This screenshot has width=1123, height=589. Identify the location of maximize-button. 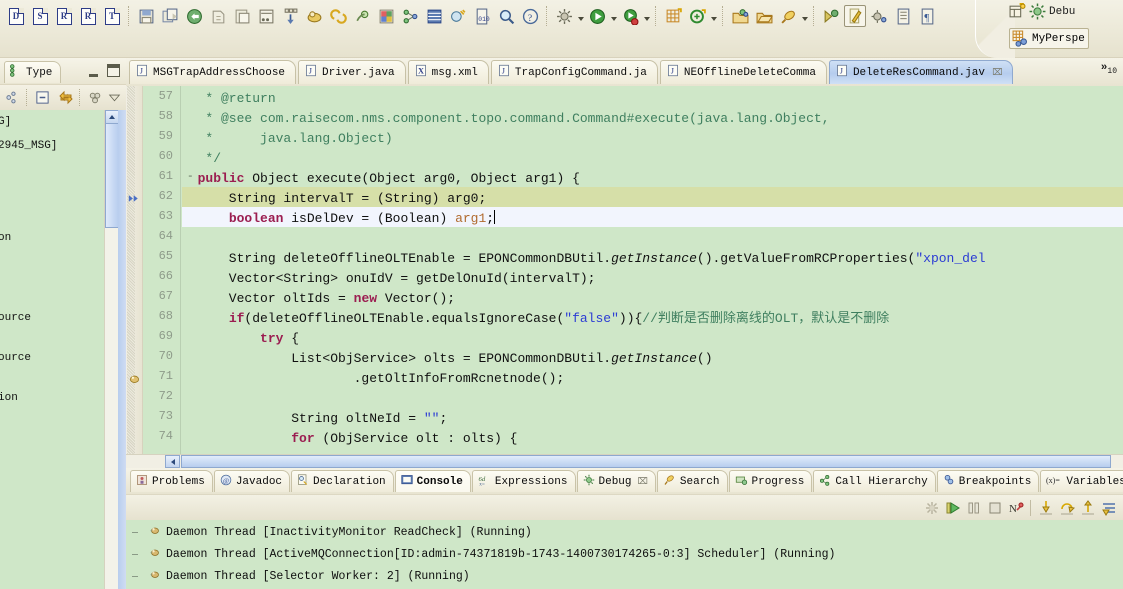
(113, 70).